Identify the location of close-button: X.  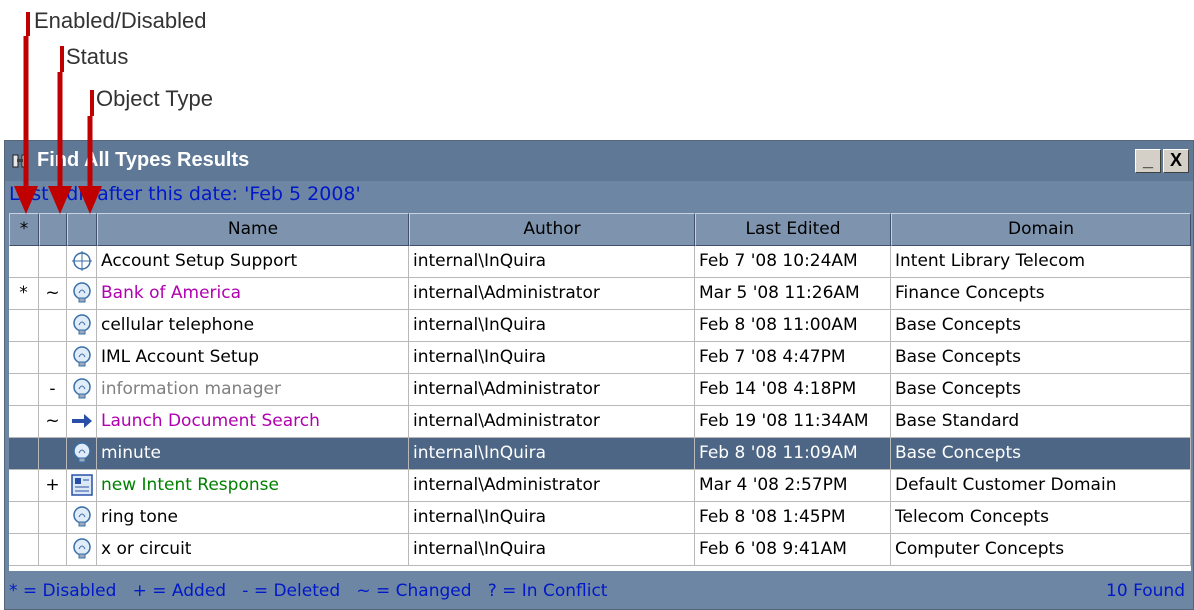
(1176, 161).